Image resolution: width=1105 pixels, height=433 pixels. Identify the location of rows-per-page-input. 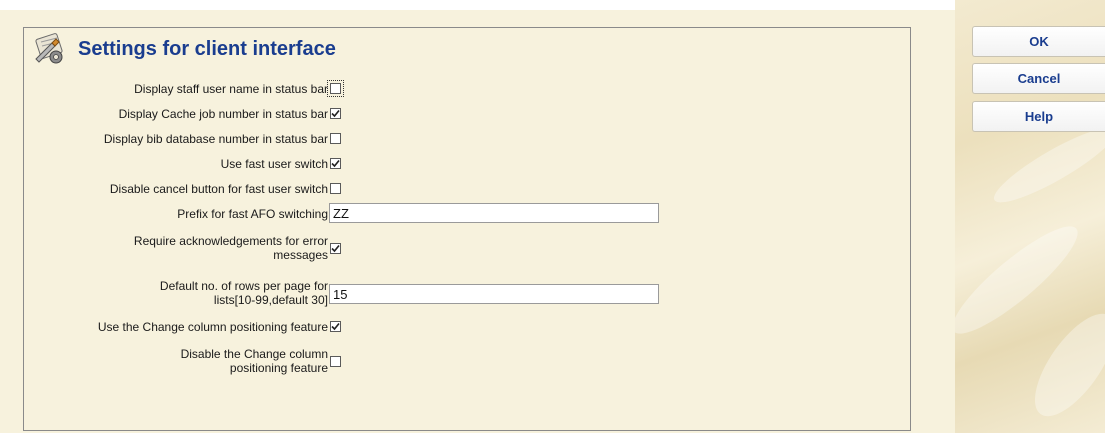
(494, 294).